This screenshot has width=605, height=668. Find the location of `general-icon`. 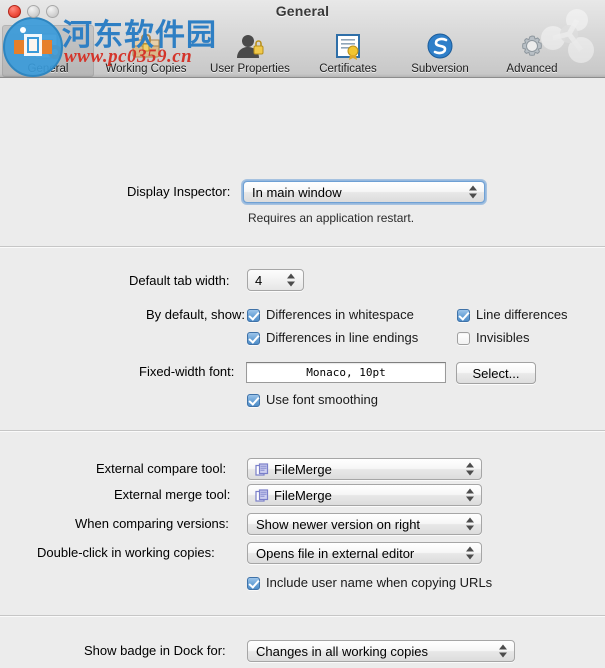

general-icon is located at coordinates (48, 46).